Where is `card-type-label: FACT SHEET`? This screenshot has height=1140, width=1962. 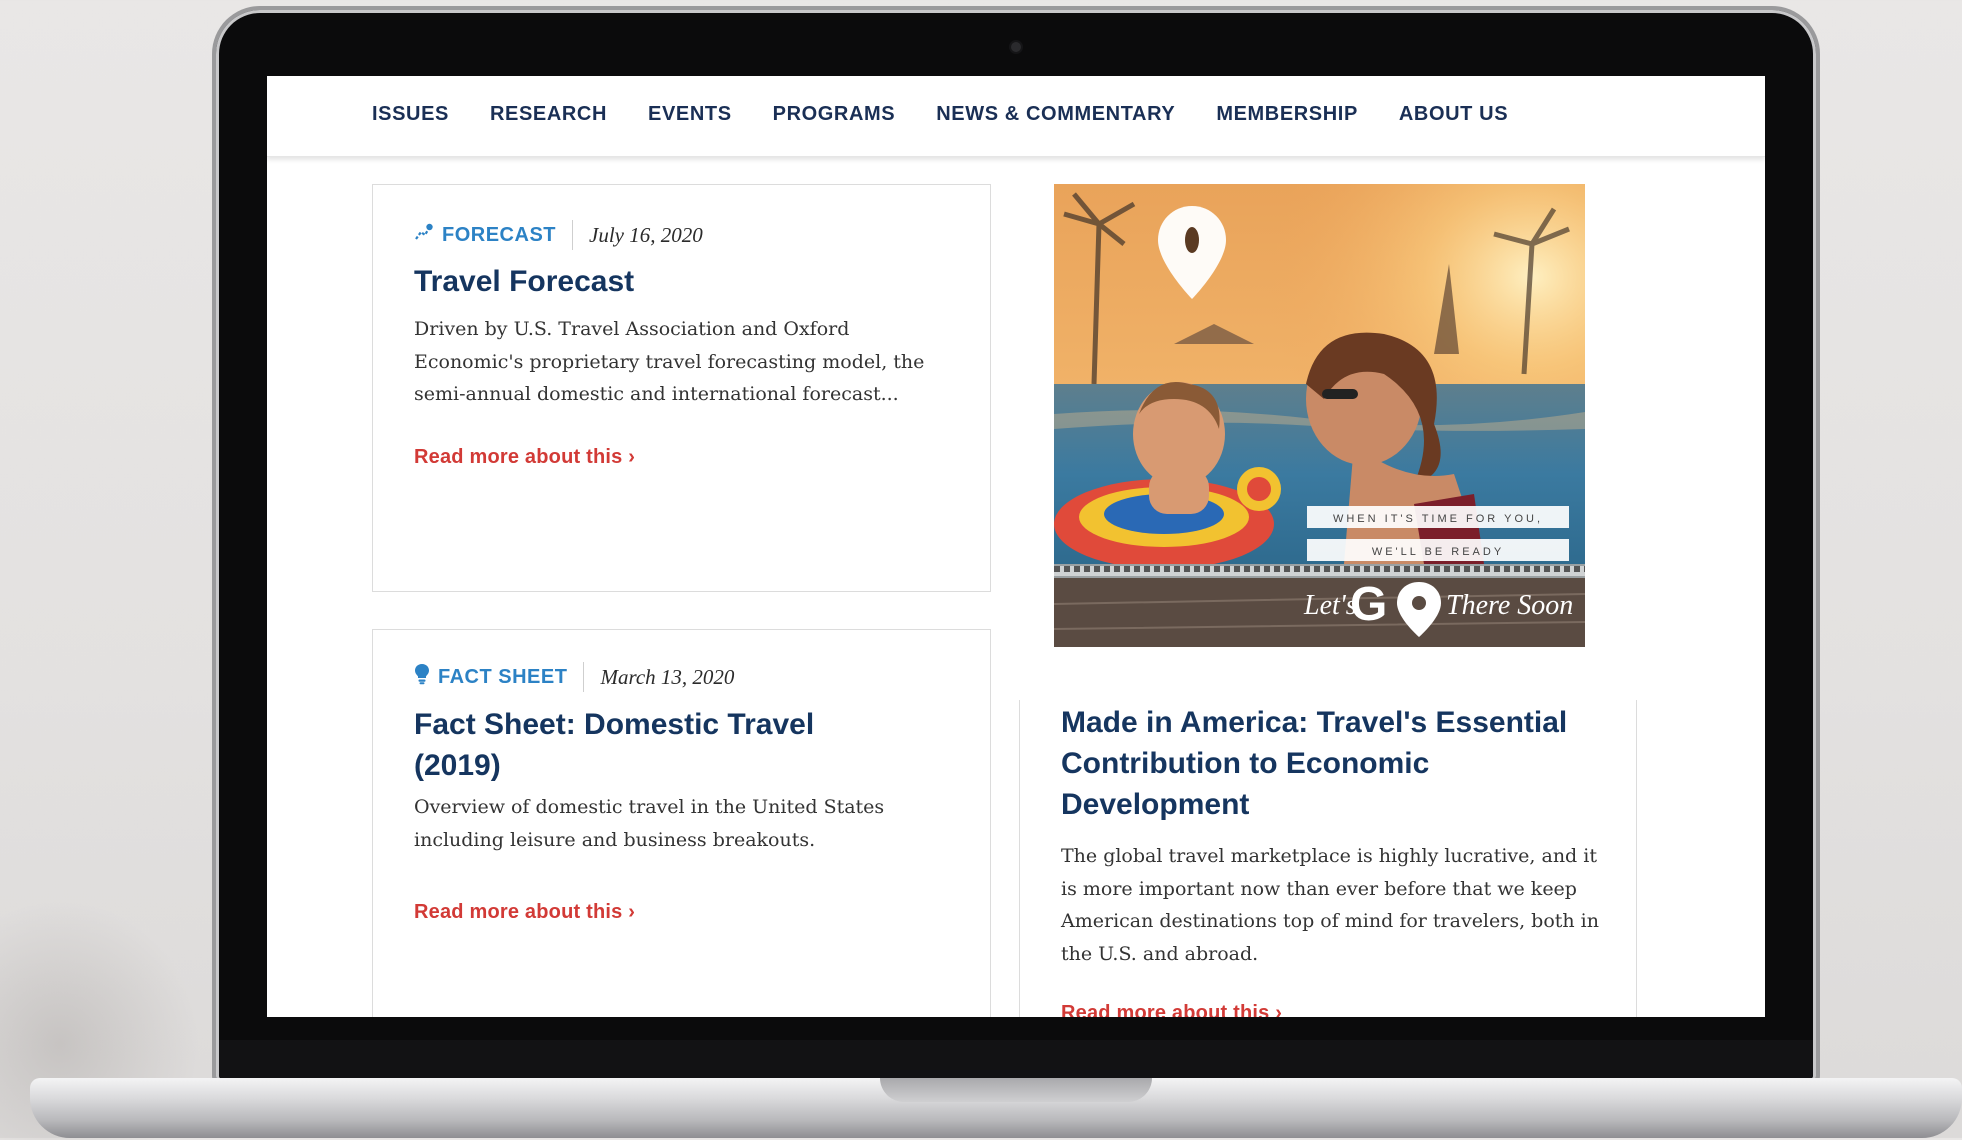
card-type-label: FACT SHEET is located at coordinates (503, 676).